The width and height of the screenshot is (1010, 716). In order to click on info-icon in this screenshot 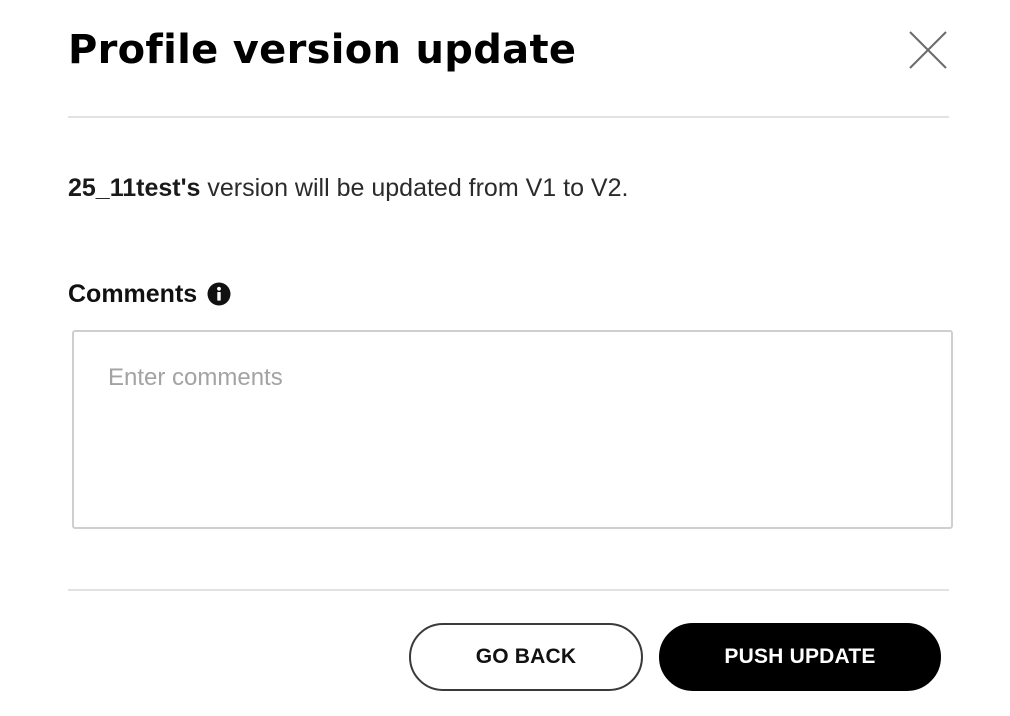, I will do `click(219, 294)`.